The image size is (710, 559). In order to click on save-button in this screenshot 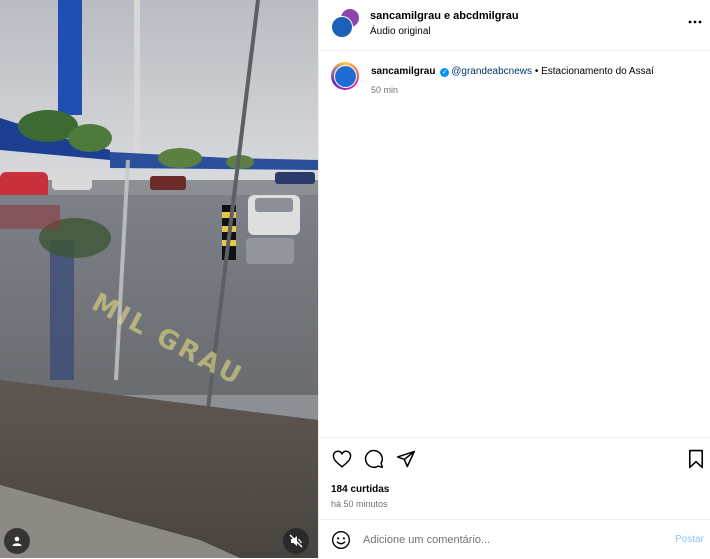, I will do `click(696, 459)`.